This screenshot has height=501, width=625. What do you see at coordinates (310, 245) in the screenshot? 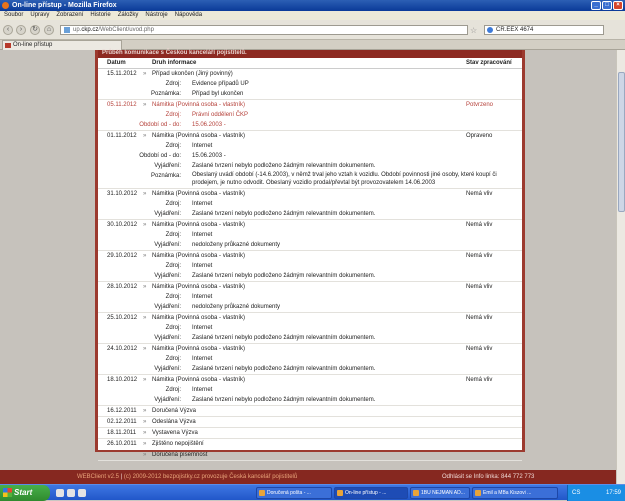
I see `record-detail: Vyjádření: nedoloženy průkazné dokumenty` at bounding box center [310, 245].